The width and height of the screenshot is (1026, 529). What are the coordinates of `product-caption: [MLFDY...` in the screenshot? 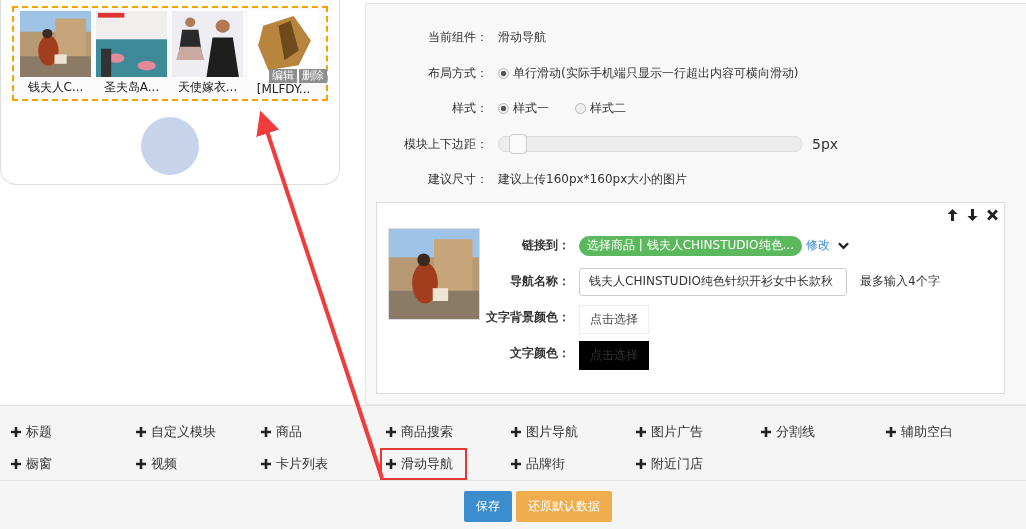 It's located at (283, 89).